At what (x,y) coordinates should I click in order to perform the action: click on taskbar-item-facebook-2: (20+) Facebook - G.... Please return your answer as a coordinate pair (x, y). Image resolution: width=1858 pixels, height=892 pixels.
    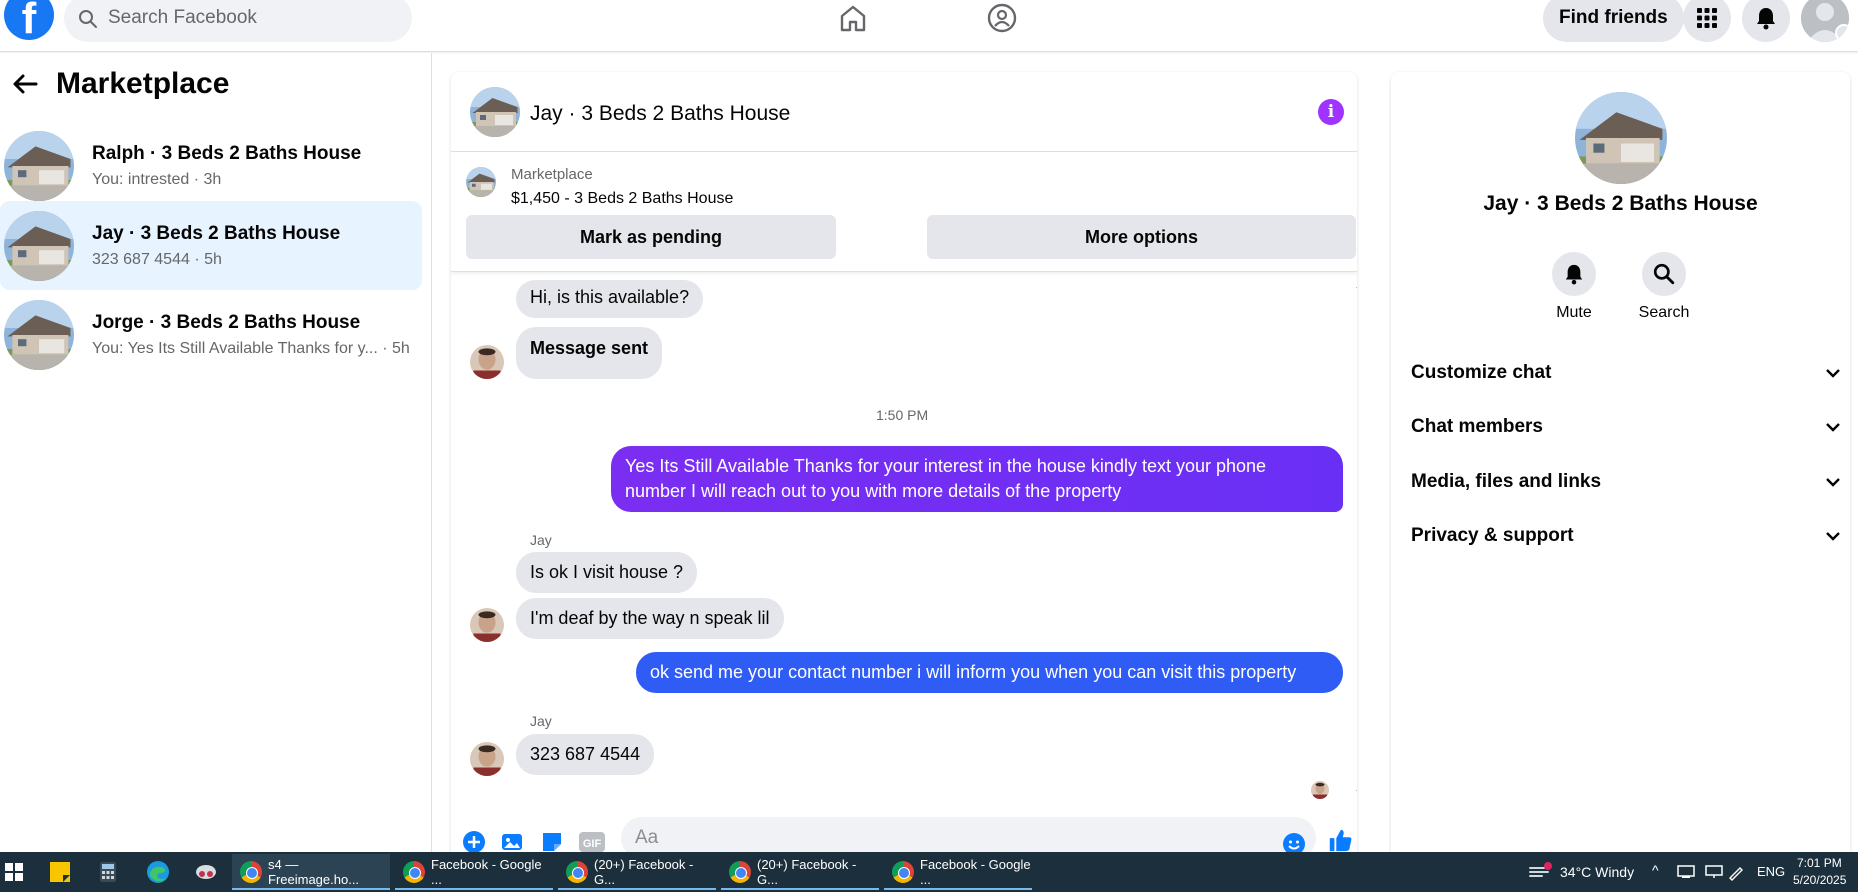
    Looking at the image, I should click on (637, 872).